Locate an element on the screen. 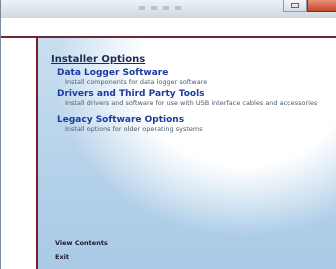  close-button is located at coordinates (321, 6).